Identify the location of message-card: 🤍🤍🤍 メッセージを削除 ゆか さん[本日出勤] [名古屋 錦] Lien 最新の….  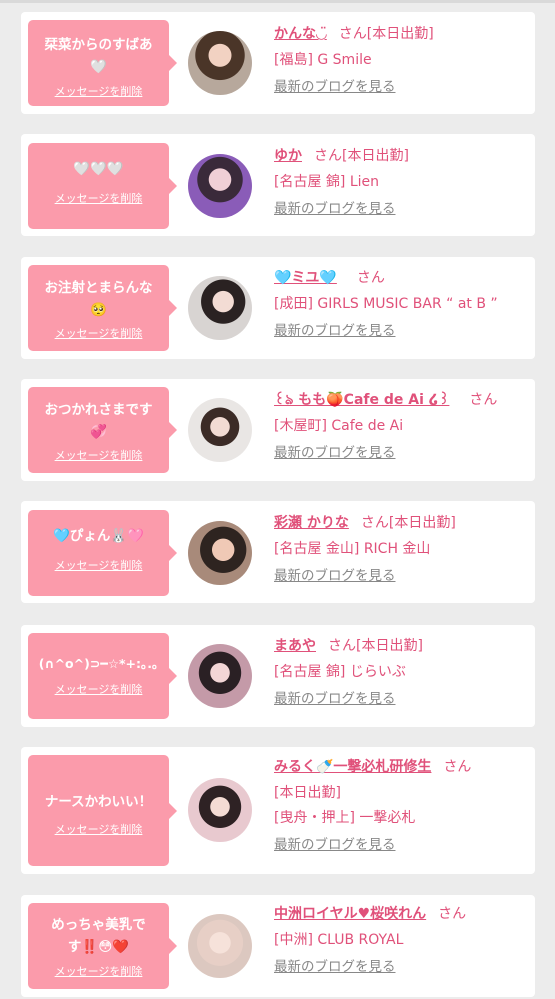
(278, 185).